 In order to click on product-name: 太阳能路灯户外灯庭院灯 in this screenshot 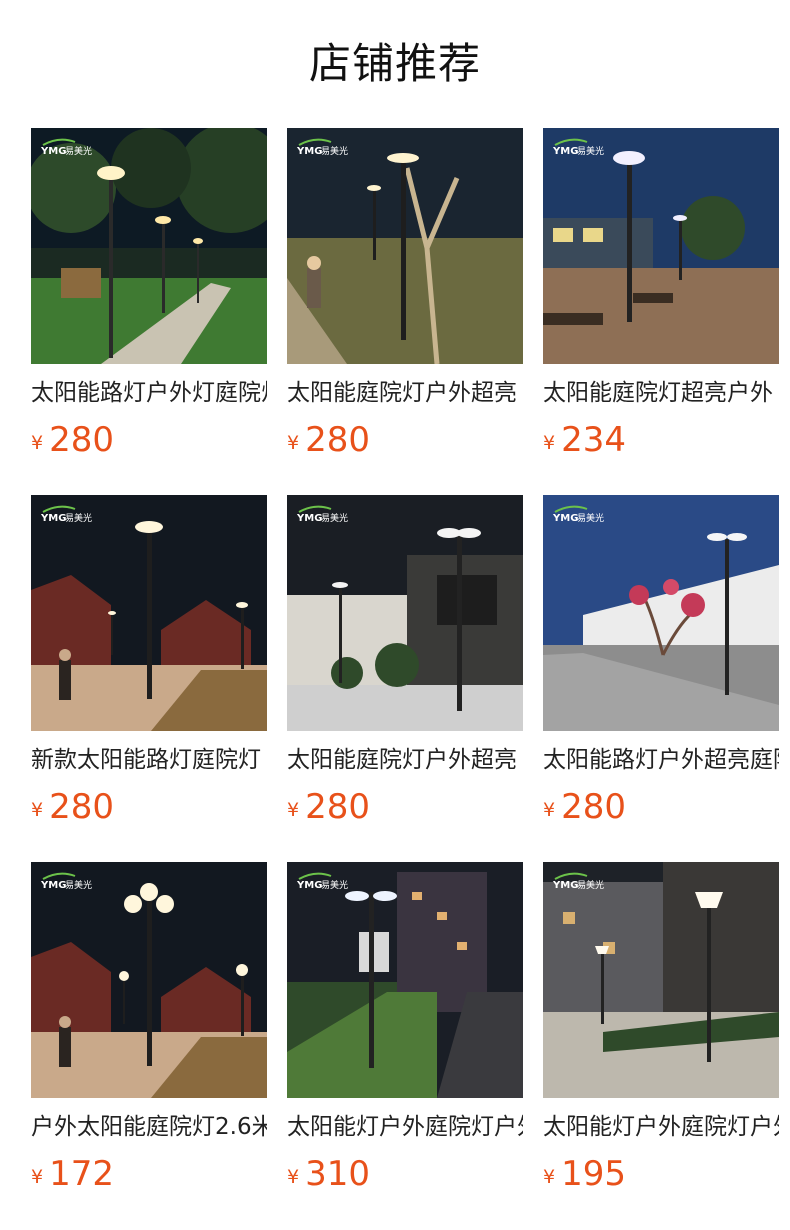, I will do `click(149, 393)`.